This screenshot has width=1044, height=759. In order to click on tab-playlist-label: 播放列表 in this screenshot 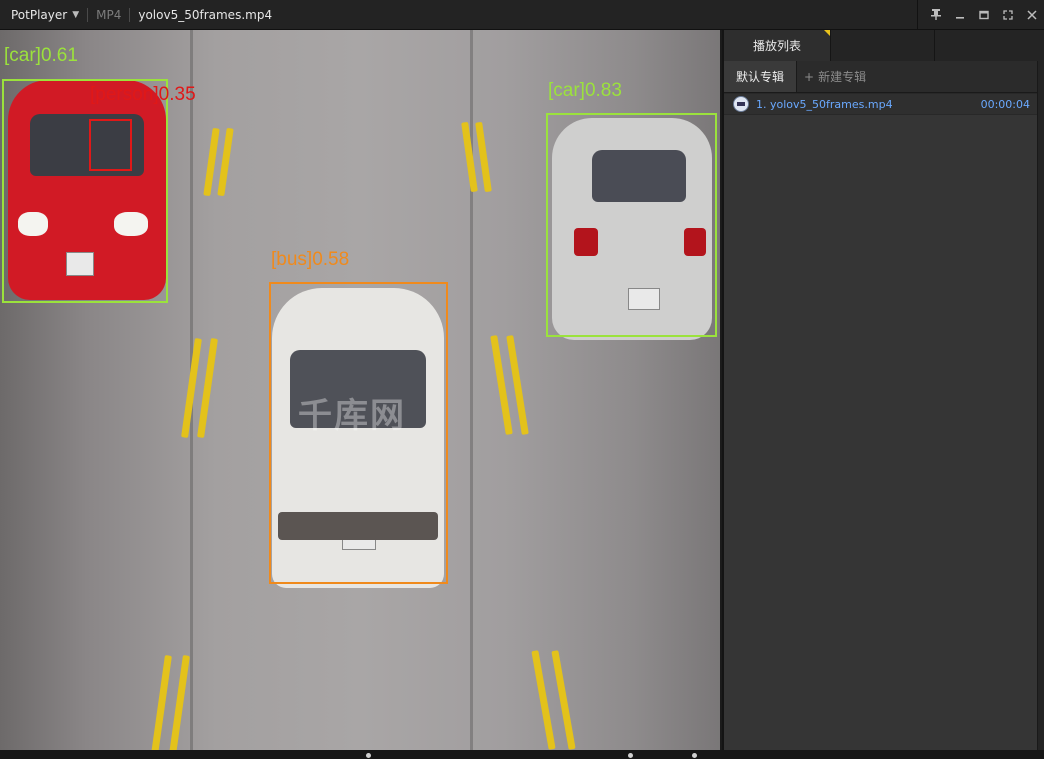, I will do `click(776, 46)`.